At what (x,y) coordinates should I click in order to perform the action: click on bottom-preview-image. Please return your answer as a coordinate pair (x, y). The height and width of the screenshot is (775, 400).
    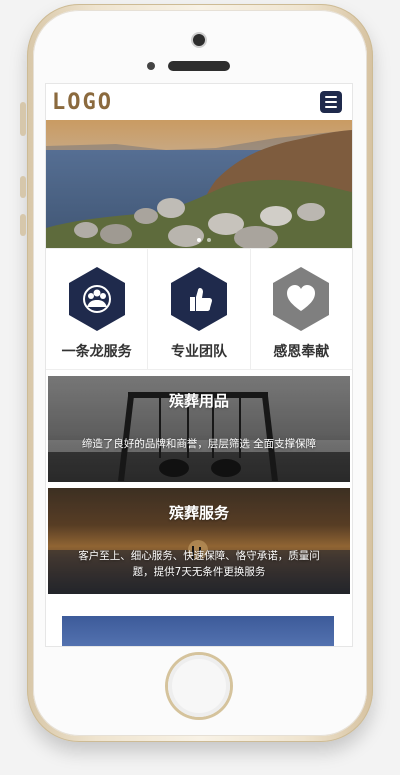
    Looking at the image, I should click on (198, 631).